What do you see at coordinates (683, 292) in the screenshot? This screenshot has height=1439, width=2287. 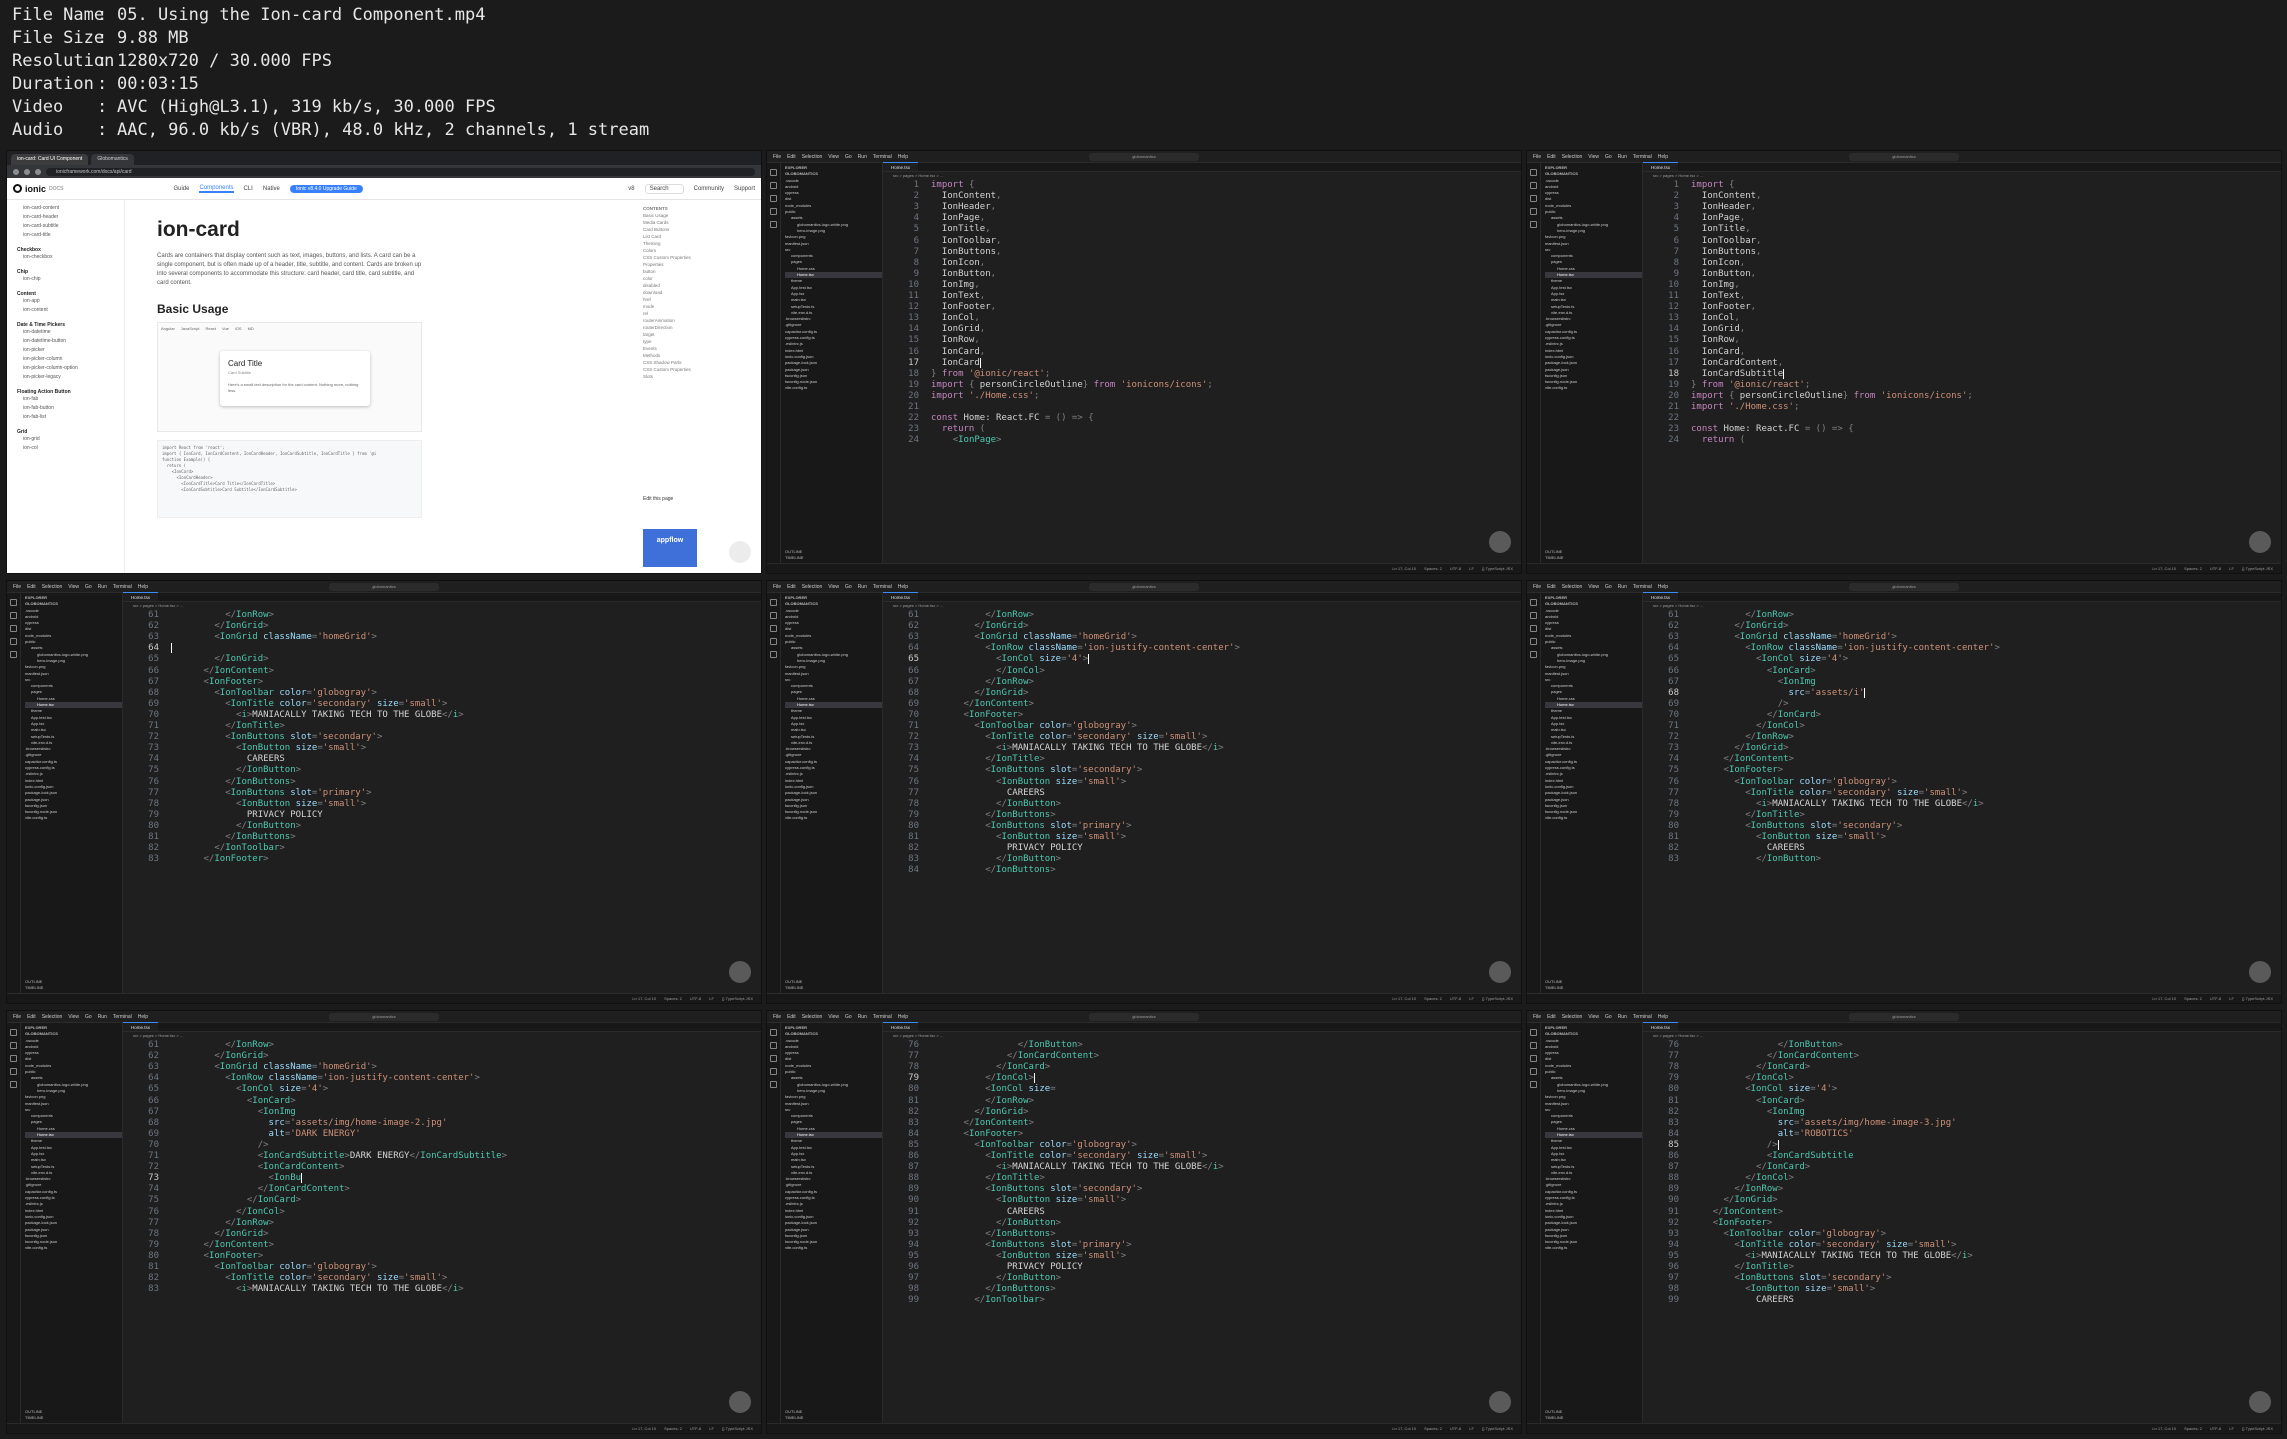 I see `toc-item: download` at bounding box center [683, 292].